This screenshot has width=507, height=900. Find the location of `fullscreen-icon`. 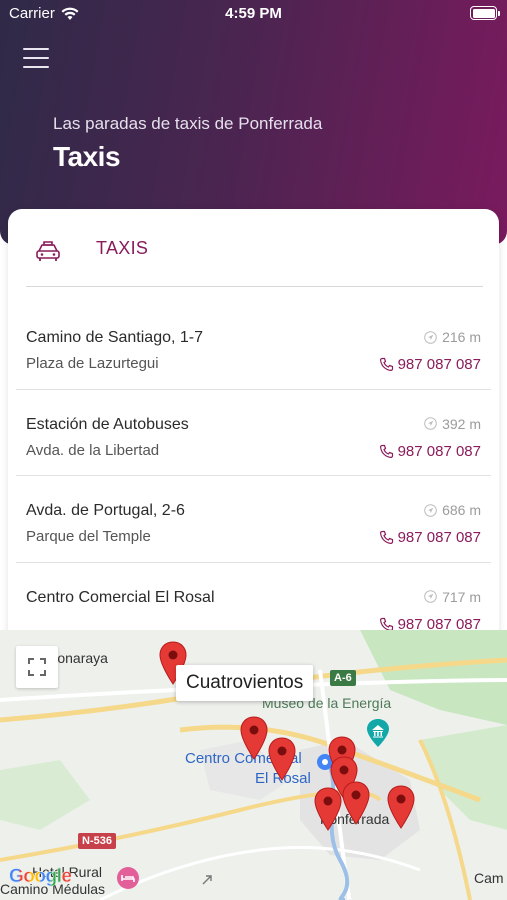

fullscreen-icon is located at coordinates (37, 667).